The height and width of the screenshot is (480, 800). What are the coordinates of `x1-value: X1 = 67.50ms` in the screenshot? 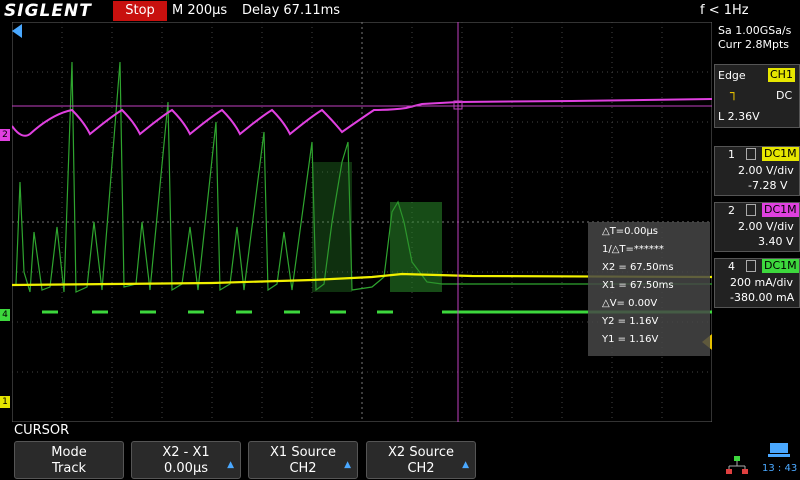 It's located at (638, 285).